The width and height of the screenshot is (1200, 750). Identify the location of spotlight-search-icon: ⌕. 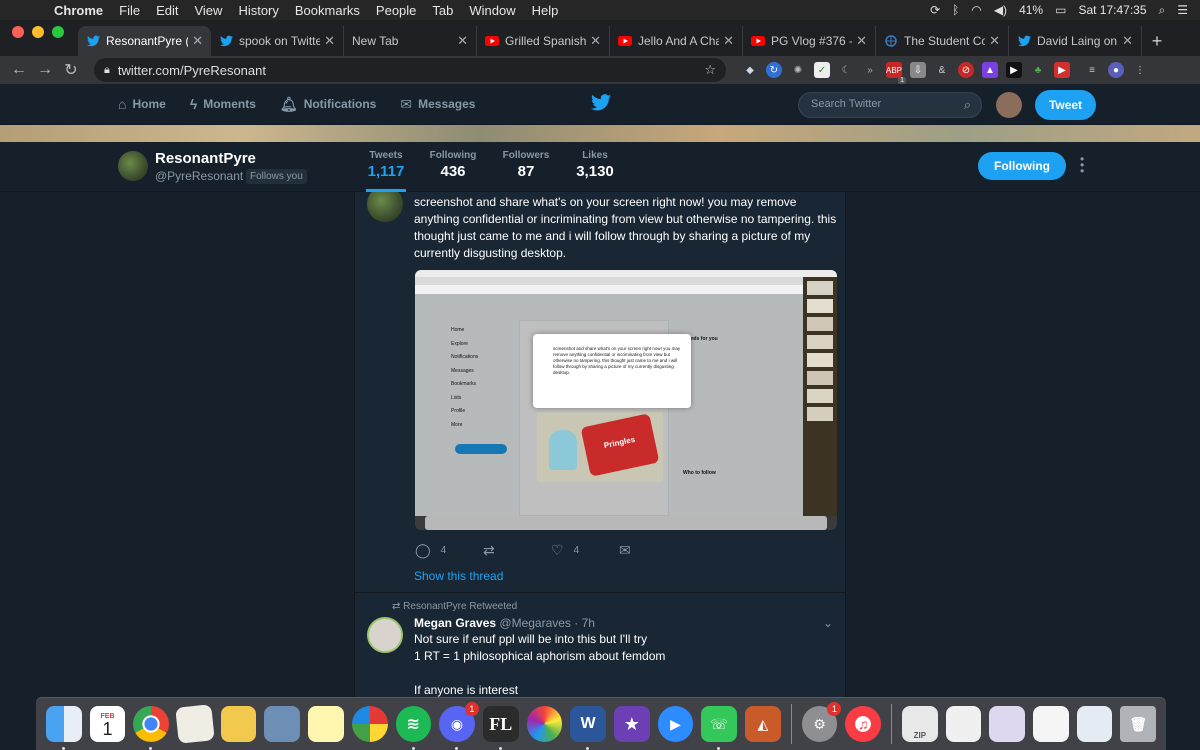
(1162, 10).